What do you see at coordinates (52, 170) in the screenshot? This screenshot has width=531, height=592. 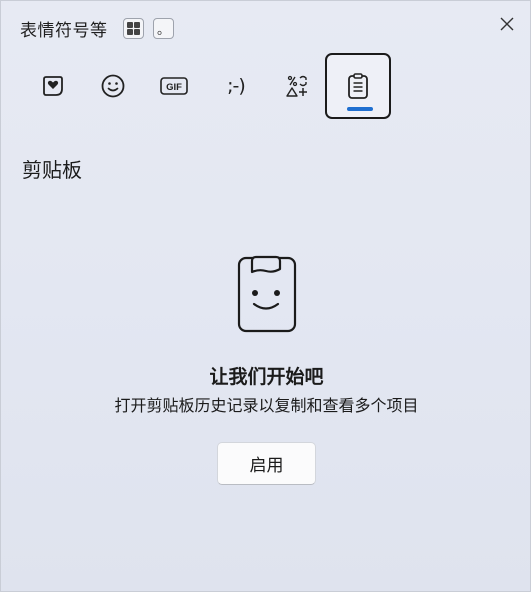 I see `section-title: 剪贴板` at bounding box center [52, 170].